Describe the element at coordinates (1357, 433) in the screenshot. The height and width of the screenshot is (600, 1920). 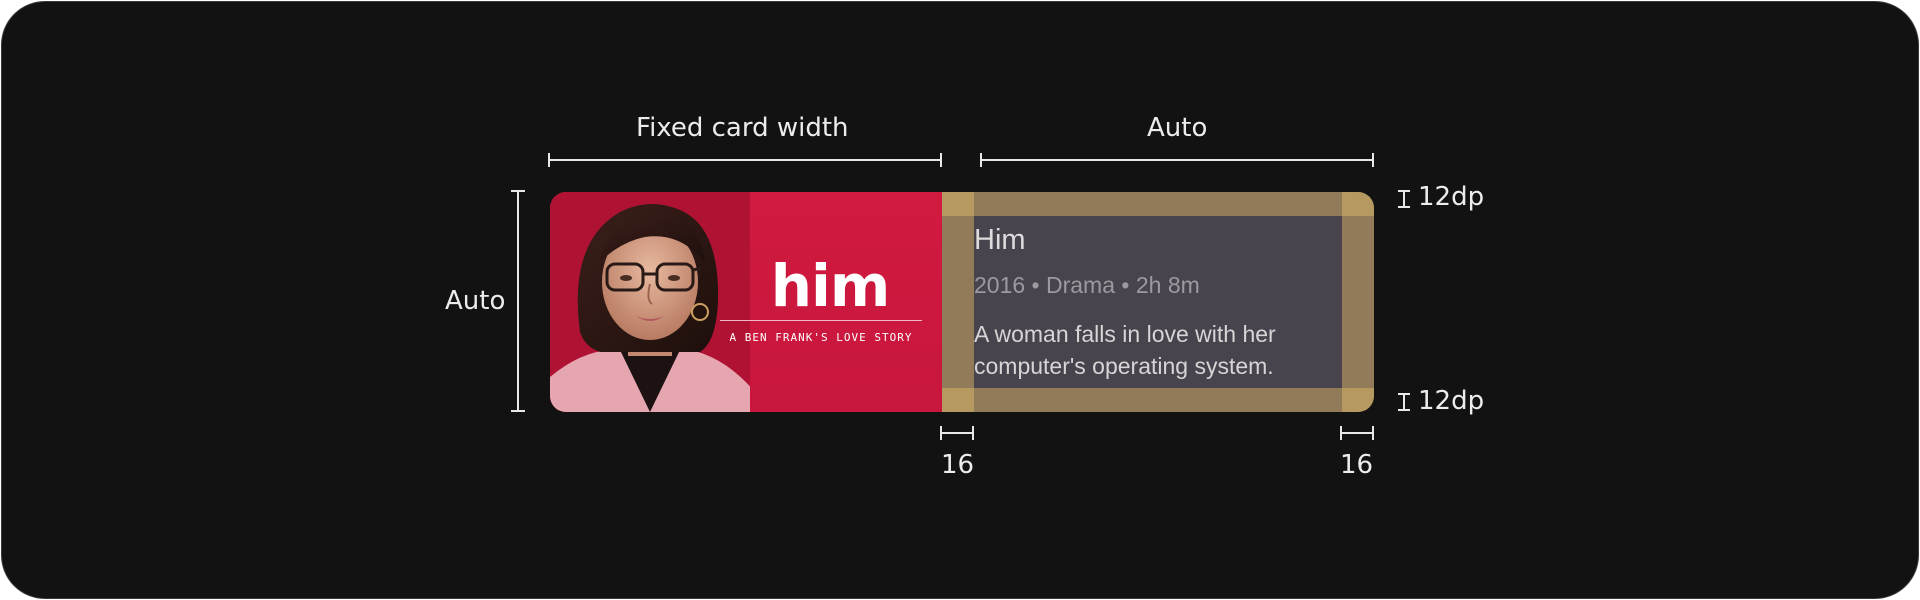
I see `right-padding-dimension-line` at that location.